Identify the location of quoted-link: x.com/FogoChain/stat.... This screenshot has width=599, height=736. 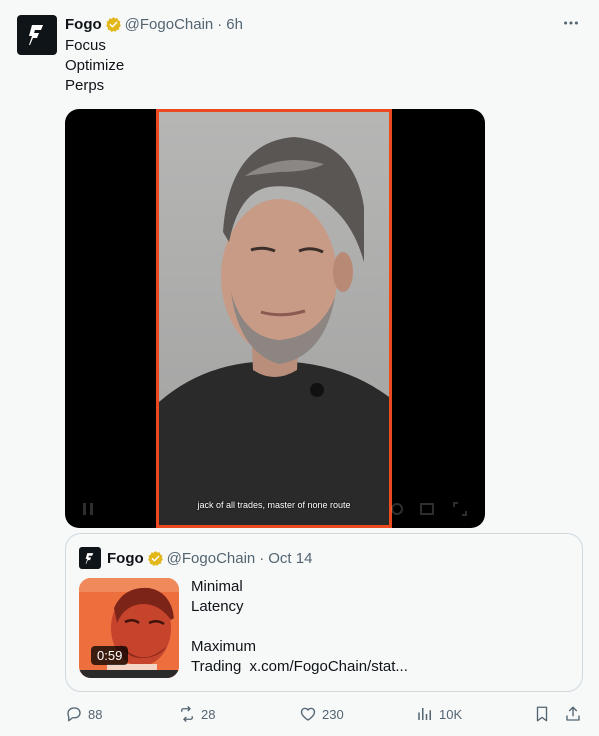
(328, 666).